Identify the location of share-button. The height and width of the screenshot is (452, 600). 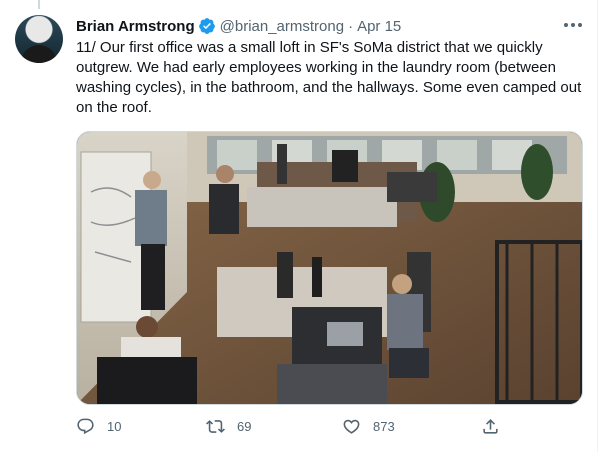
(496, 426).